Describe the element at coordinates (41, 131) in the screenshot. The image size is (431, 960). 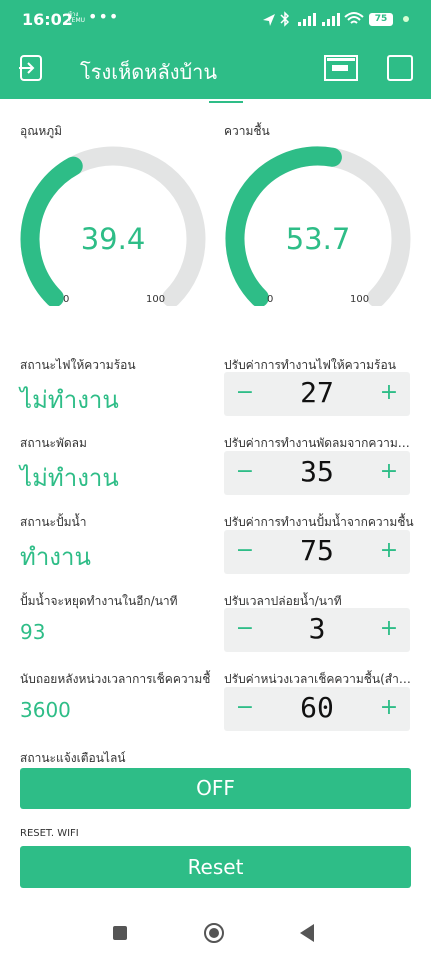
I see `temperature-label: อุณหภูมิ` at that location.